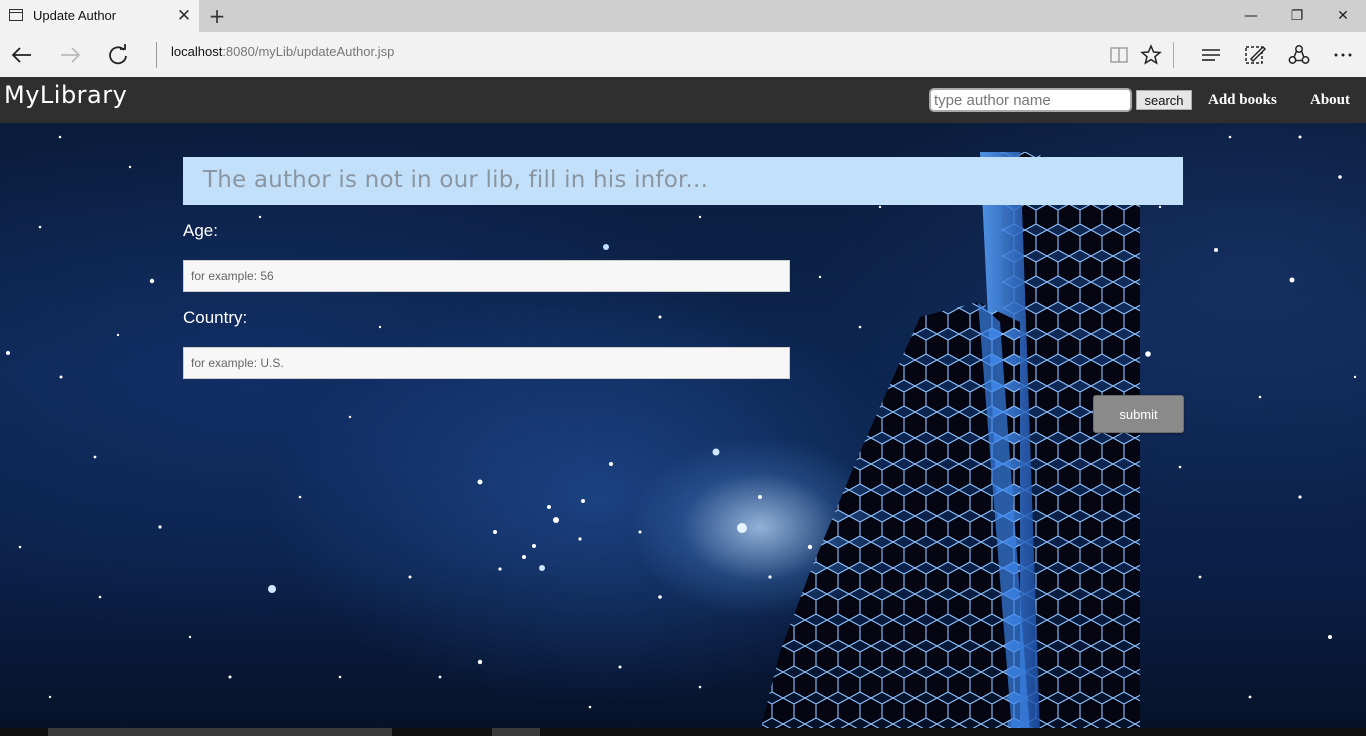 This screenshot has width=1366, height=736. Describe the element at coordinates (1297, 16) in the screenshot. I see `restore-button: ❐` at that location.